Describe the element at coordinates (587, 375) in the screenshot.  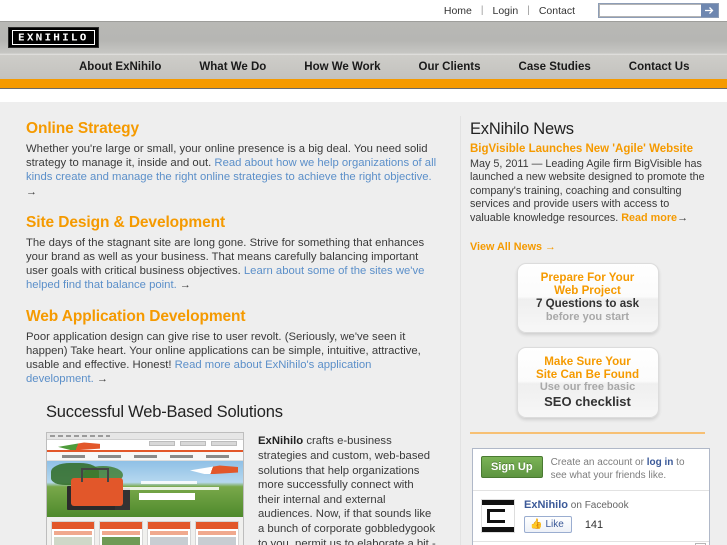
I see `promo-line-2: Site Can Be Found` at that location.